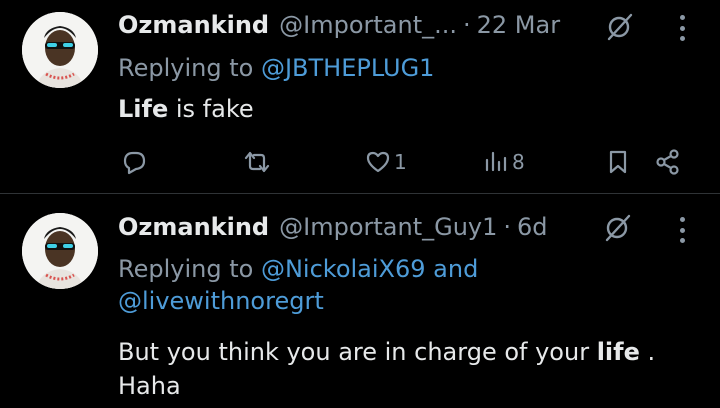  I want to click on mention-link: @JBTHEPLUG1, so click(348, 68).